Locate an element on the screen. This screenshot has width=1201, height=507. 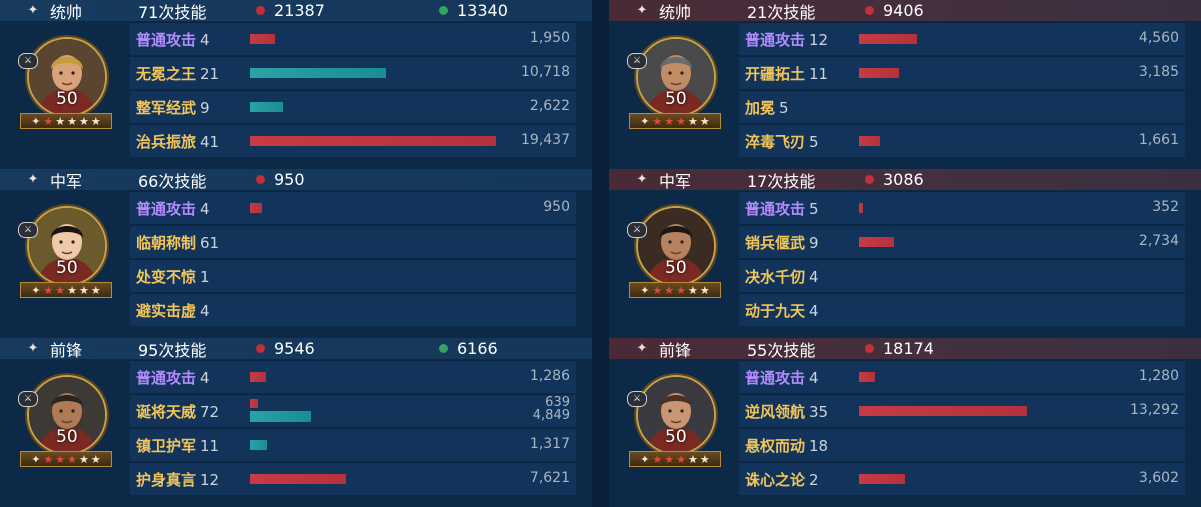
skill-value: 3,602 is located at coordinates (1158, 478).